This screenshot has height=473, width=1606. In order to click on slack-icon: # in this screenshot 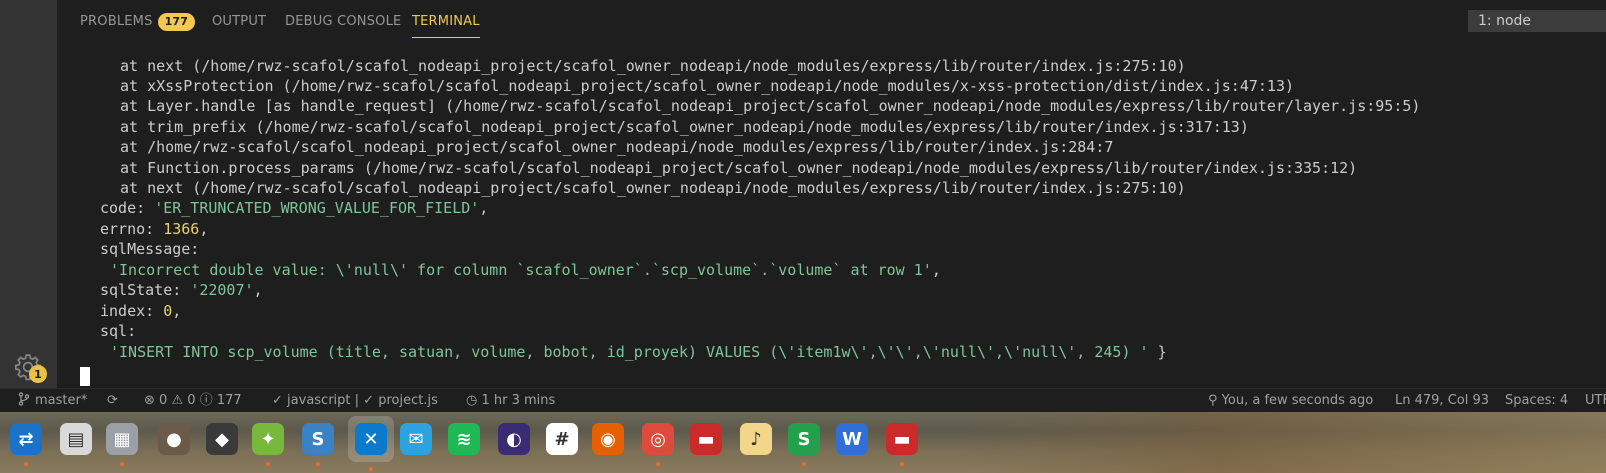, I will do `click(562, 439)`.